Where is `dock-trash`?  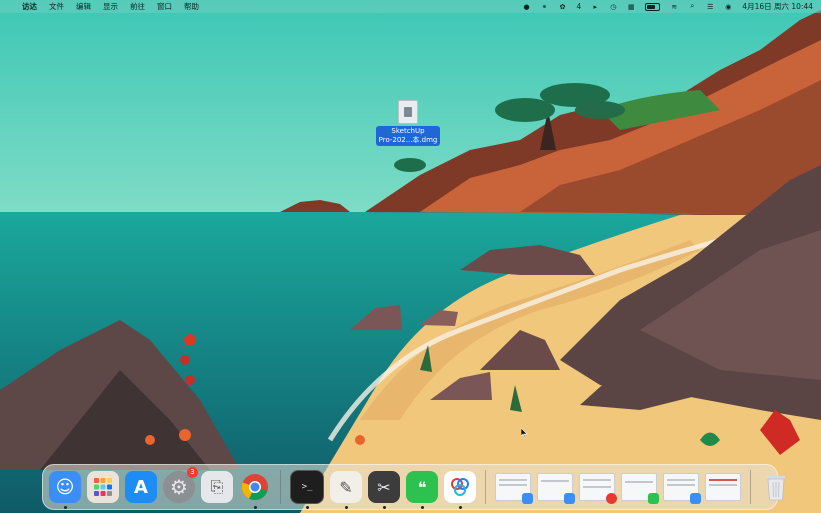 dock-trash is located at coordinates (776, 487).